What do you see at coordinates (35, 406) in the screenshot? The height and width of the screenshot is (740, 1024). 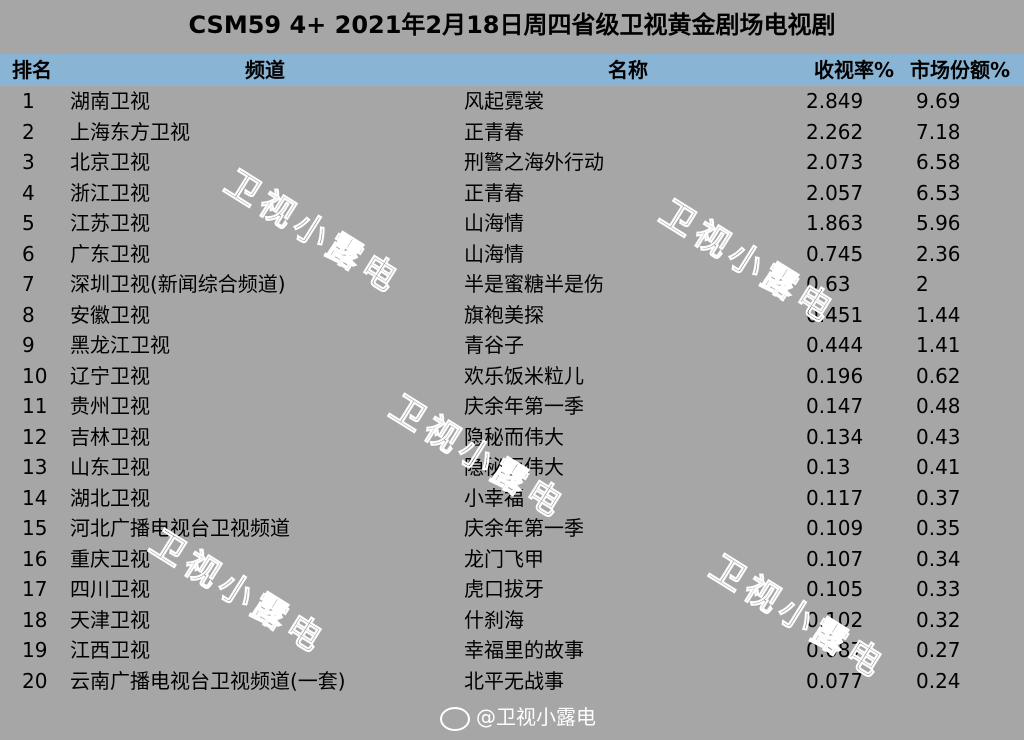 I see `cell-rank: 11` at bounding box center [35, 406].